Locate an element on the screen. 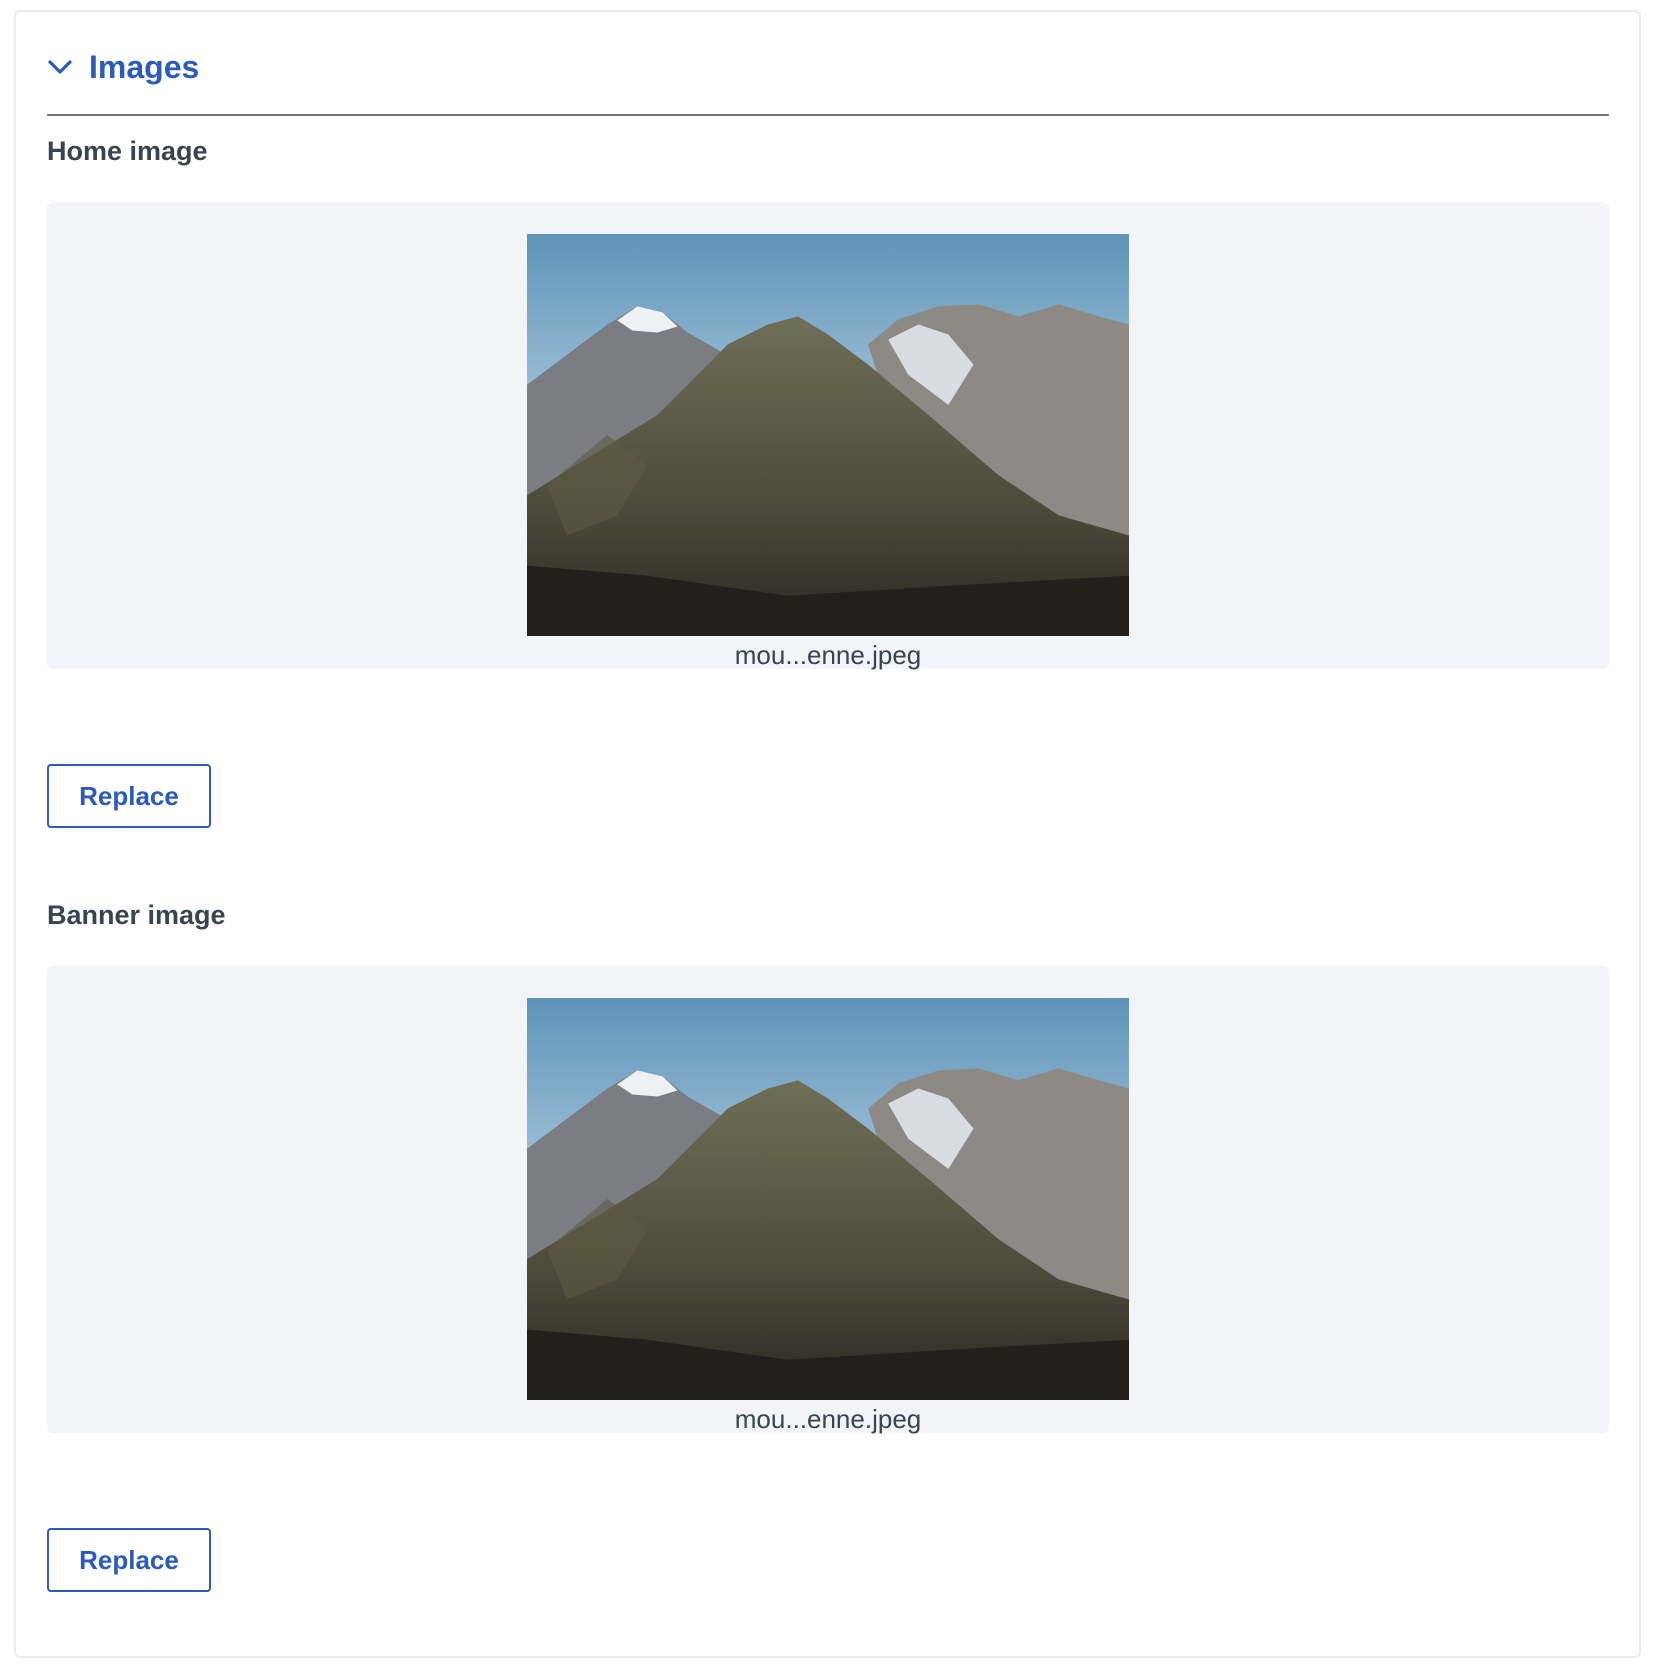  home-image-filename: mou...enne.jpeg is located at coordinates (828, 655).